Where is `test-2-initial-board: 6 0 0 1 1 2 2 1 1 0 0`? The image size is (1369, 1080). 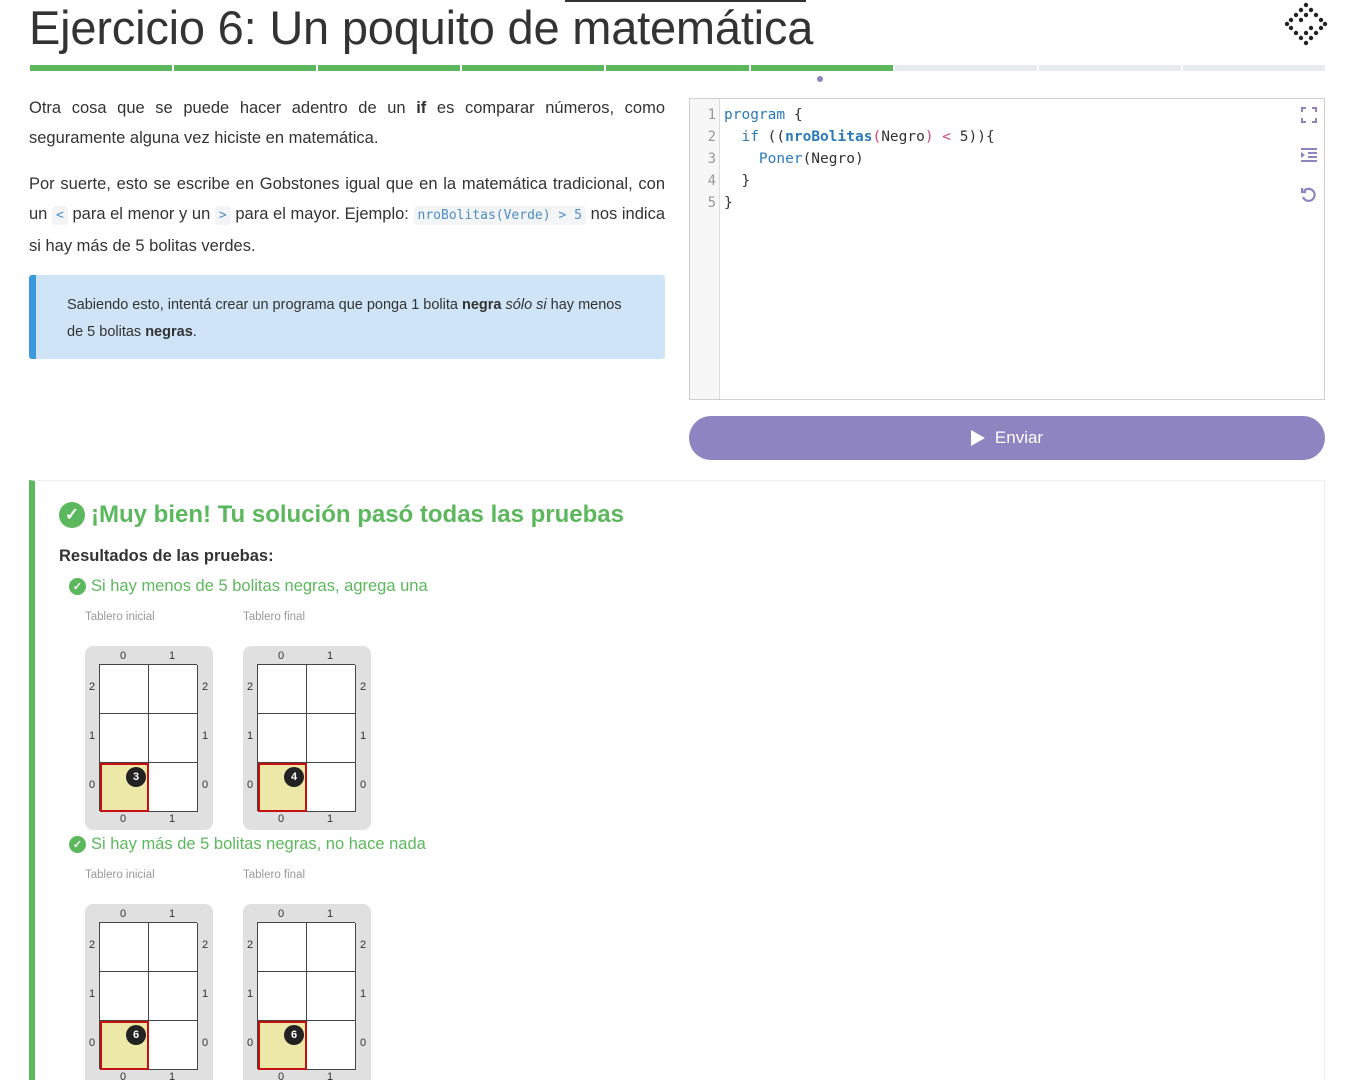
test-2-initial-board: 6 0 0 1 1 2 2 1 1 0 0 is located at coordinates (149, 992).